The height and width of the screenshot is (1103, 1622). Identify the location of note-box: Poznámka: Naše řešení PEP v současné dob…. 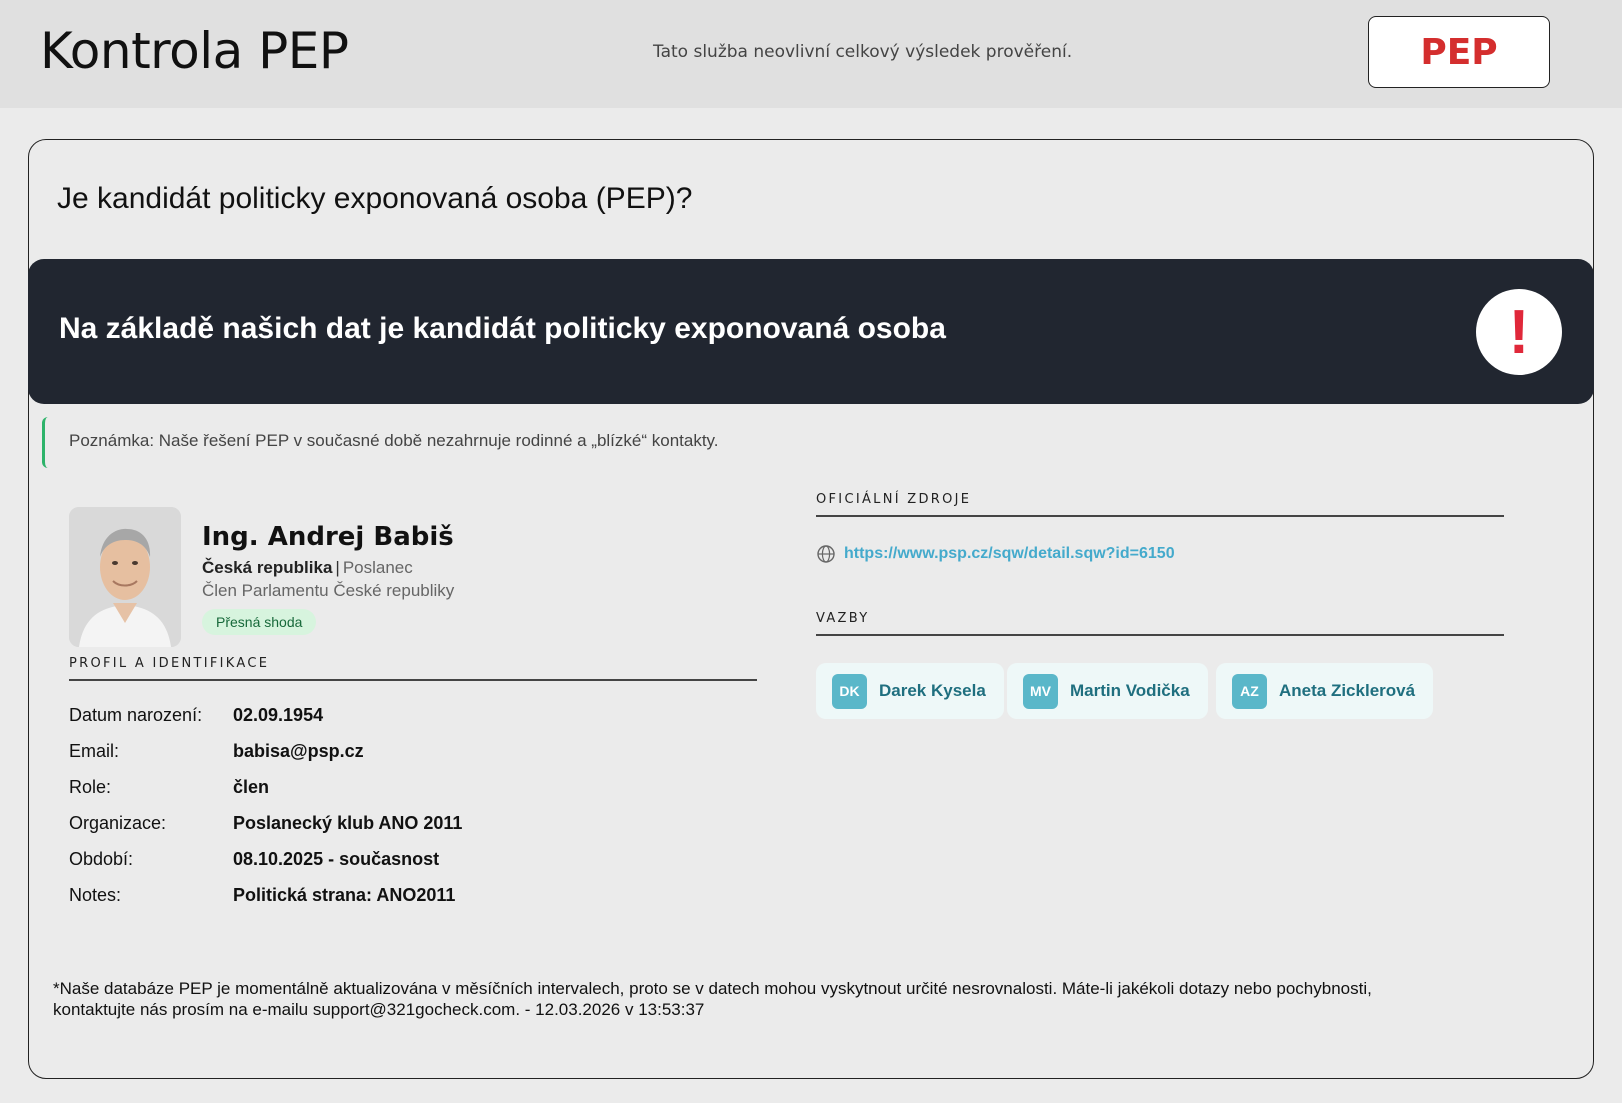
(392, 442).